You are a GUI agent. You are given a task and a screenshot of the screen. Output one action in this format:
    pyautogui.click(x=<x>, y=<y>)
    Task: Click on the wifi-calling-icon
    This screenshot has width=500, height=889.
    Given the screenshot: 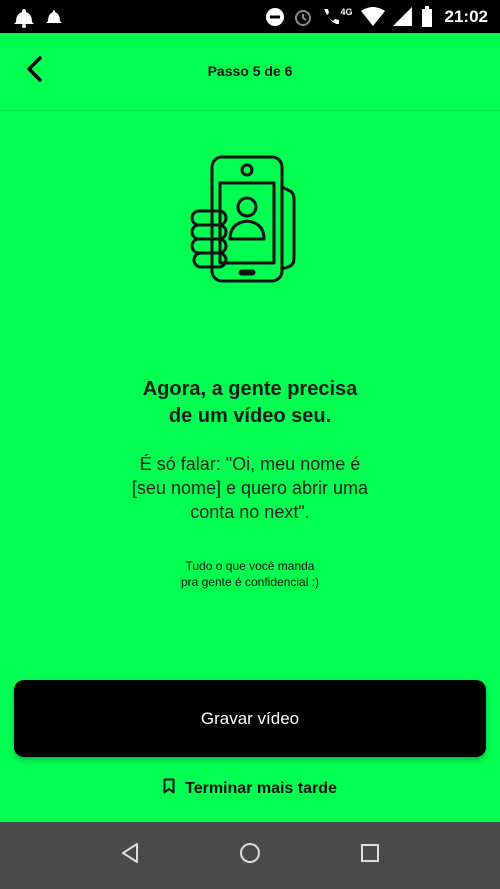 What is the action you would take?
    pyautogui.click(x=330, y=17)
    